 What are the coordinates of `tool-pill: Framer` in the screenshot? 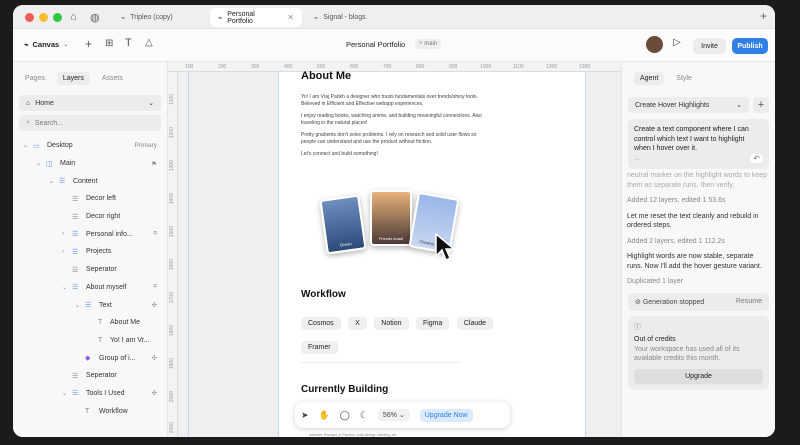 It's located at (319, 347).